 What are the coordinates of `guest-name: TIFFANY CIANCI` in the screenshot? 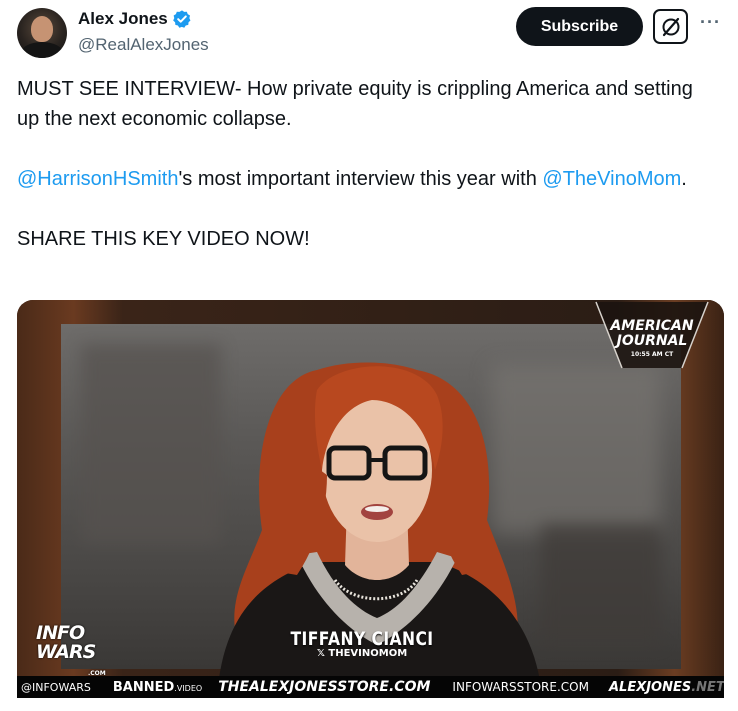 It's located at (362, 639).